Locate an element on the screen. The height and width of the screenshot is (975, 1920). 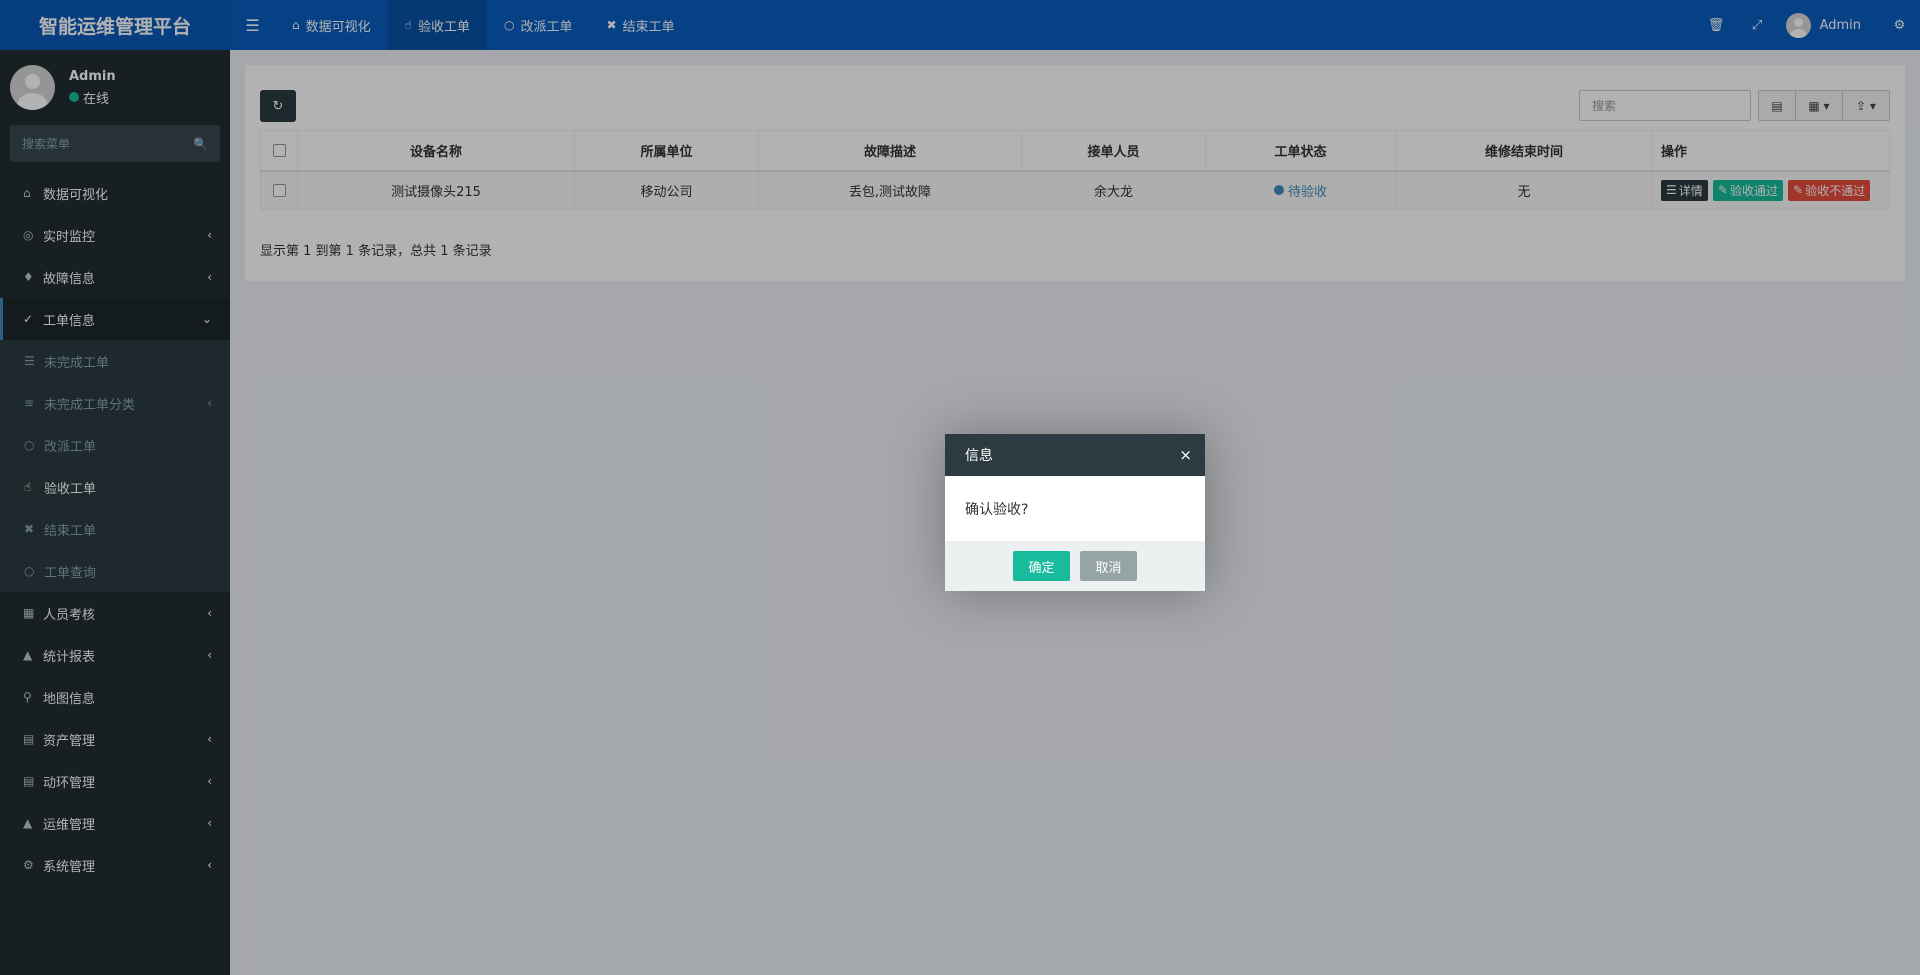
dialog-body: 确认验收? is located at coordinates (1075, 508).